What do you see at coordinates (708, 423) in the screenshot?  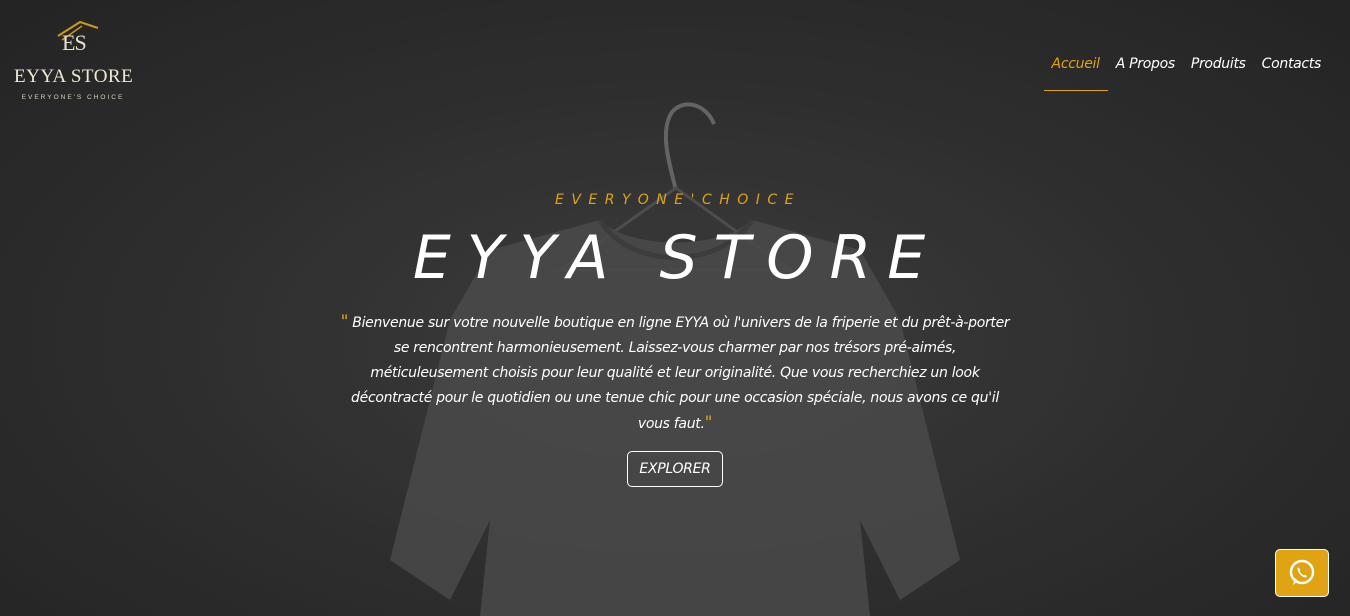 I see `quote-close: "` at bounding box center [708, 423].